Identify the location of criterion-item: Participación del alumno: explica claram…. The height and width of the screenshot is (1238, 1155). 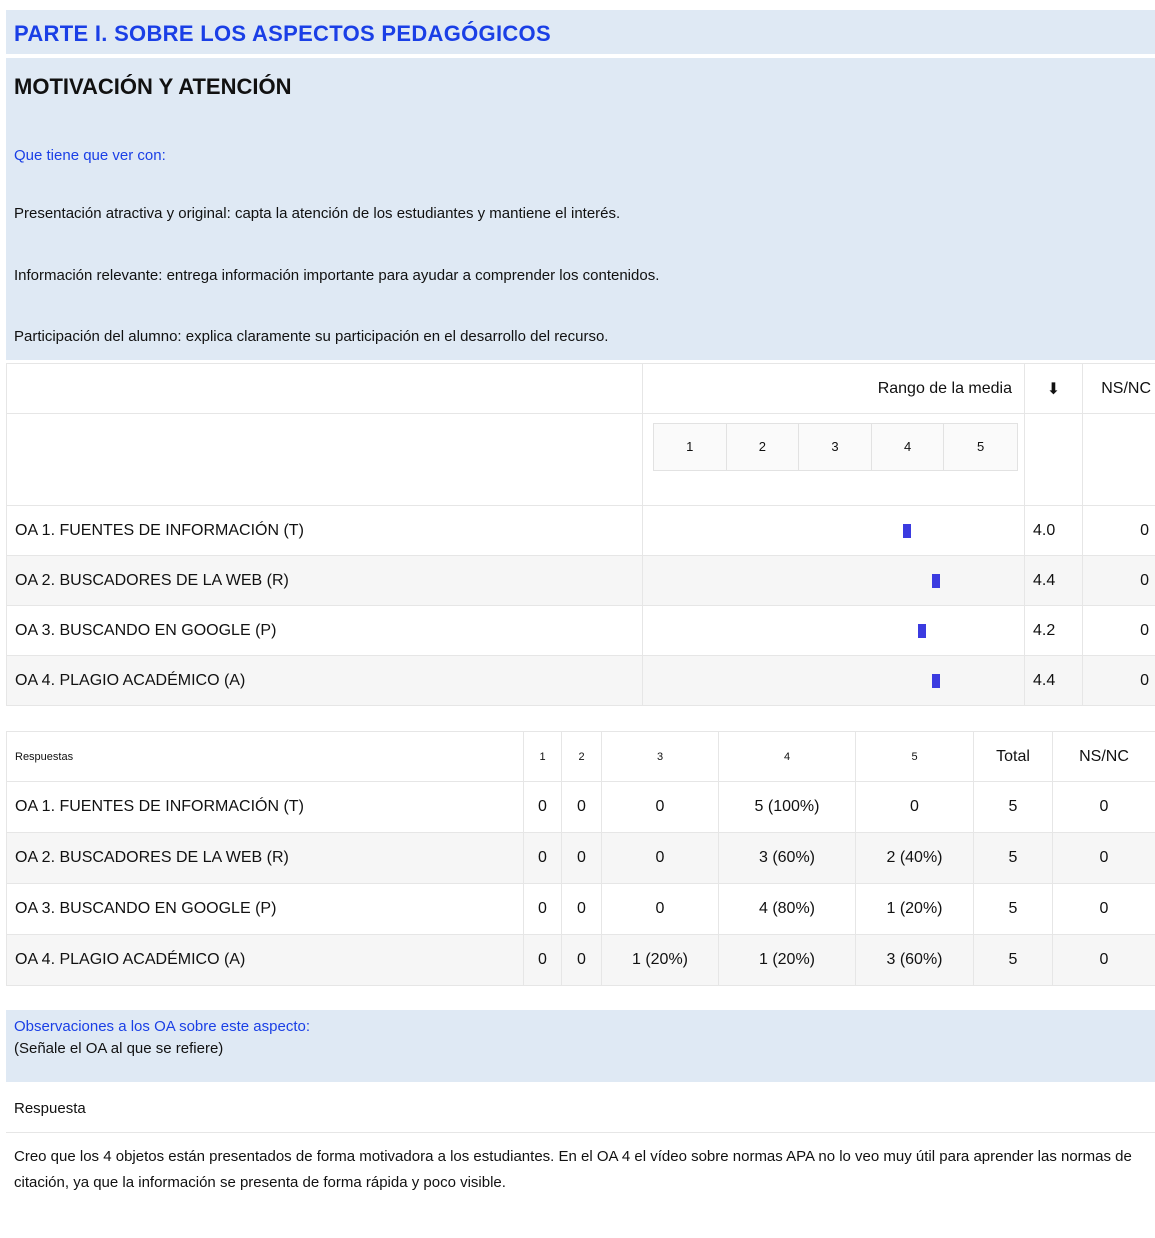
(311, 336).